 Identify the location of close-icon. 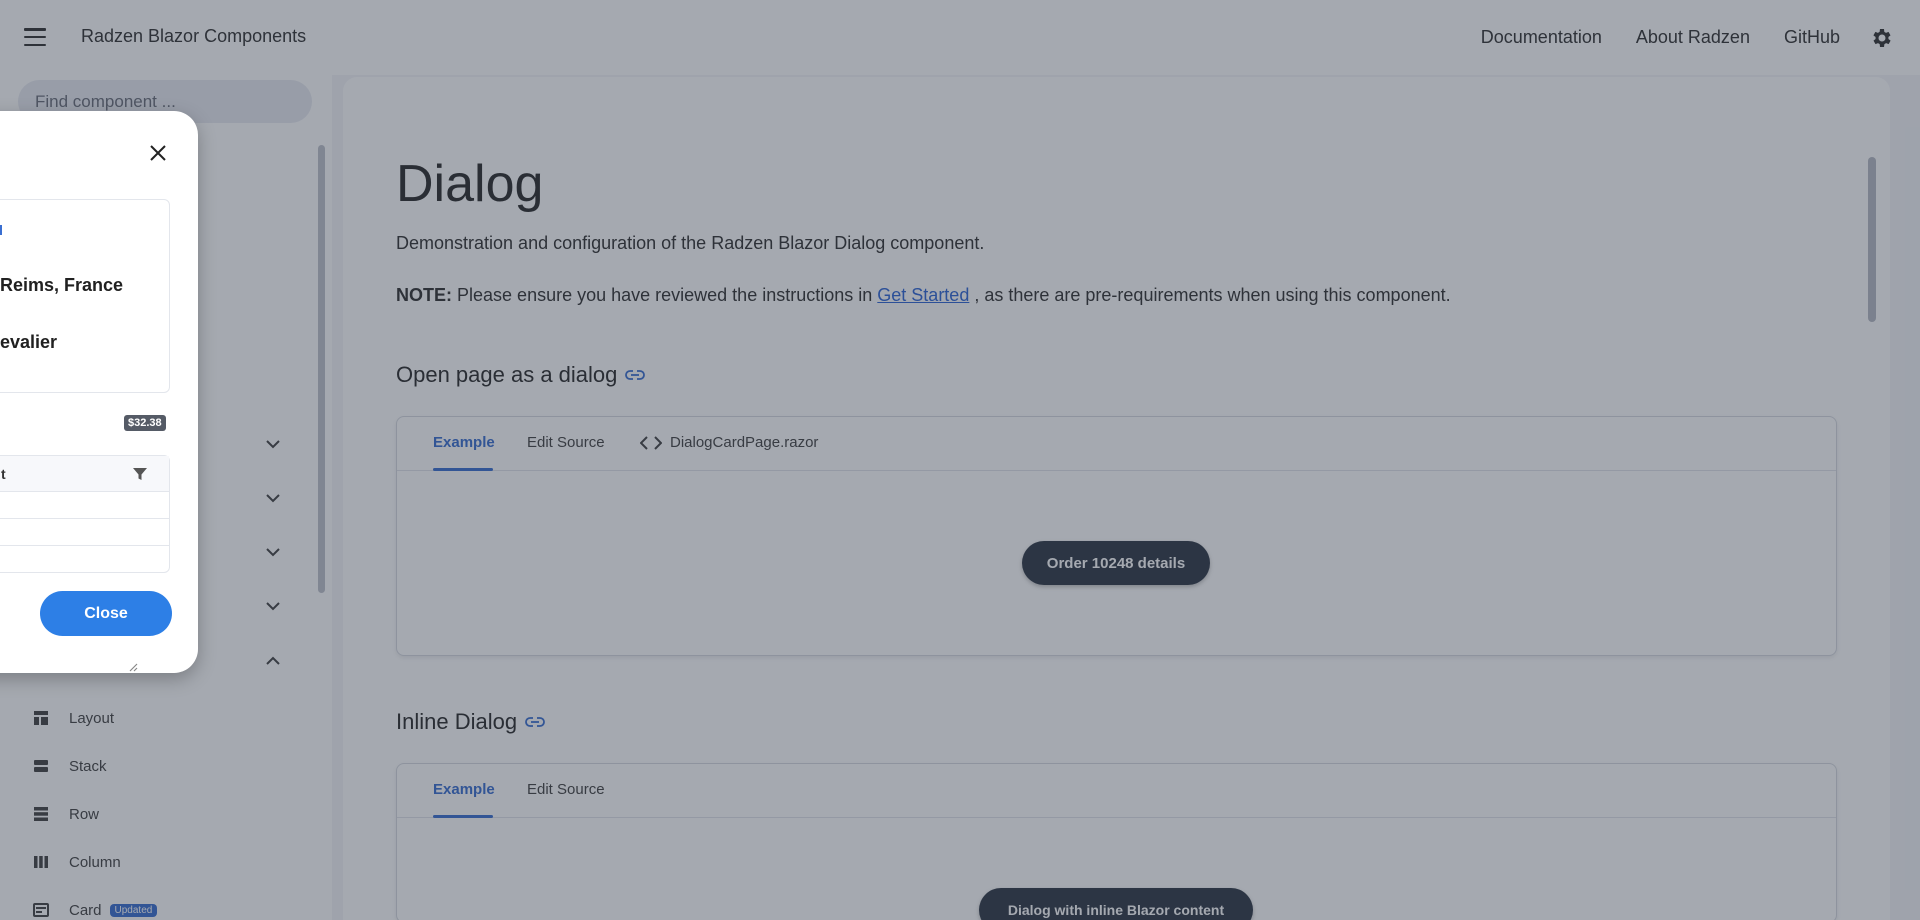
(158, 153).